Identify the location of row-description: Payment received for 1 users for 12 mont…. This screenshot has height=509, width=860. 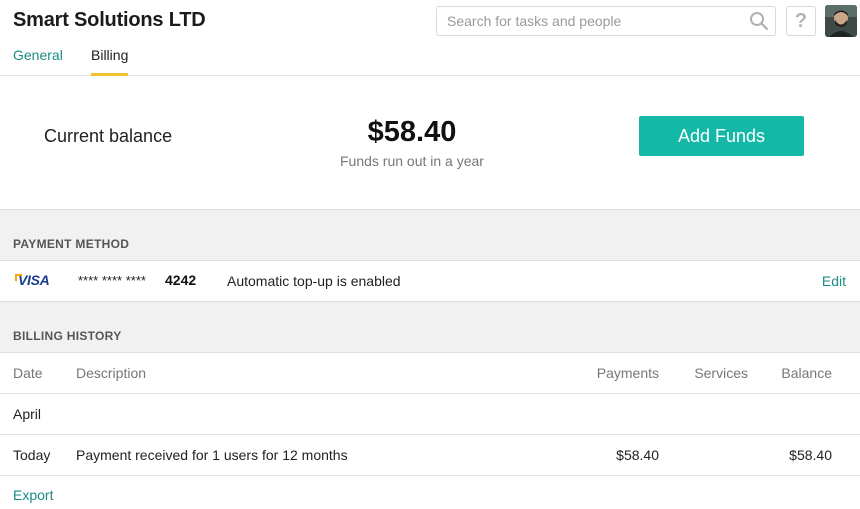
(212, 455).